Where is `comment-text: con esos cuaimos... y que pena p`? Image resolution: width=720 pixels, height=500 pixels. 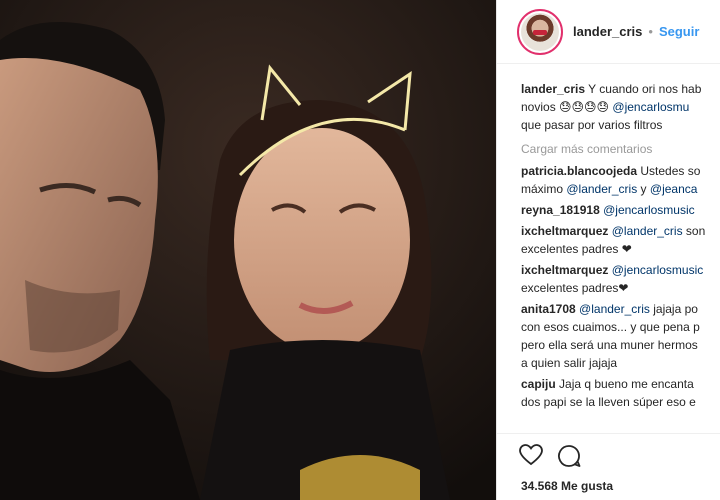 comment-text: con esos cuaimos... y que pena p is located at coordinates (610, 327).